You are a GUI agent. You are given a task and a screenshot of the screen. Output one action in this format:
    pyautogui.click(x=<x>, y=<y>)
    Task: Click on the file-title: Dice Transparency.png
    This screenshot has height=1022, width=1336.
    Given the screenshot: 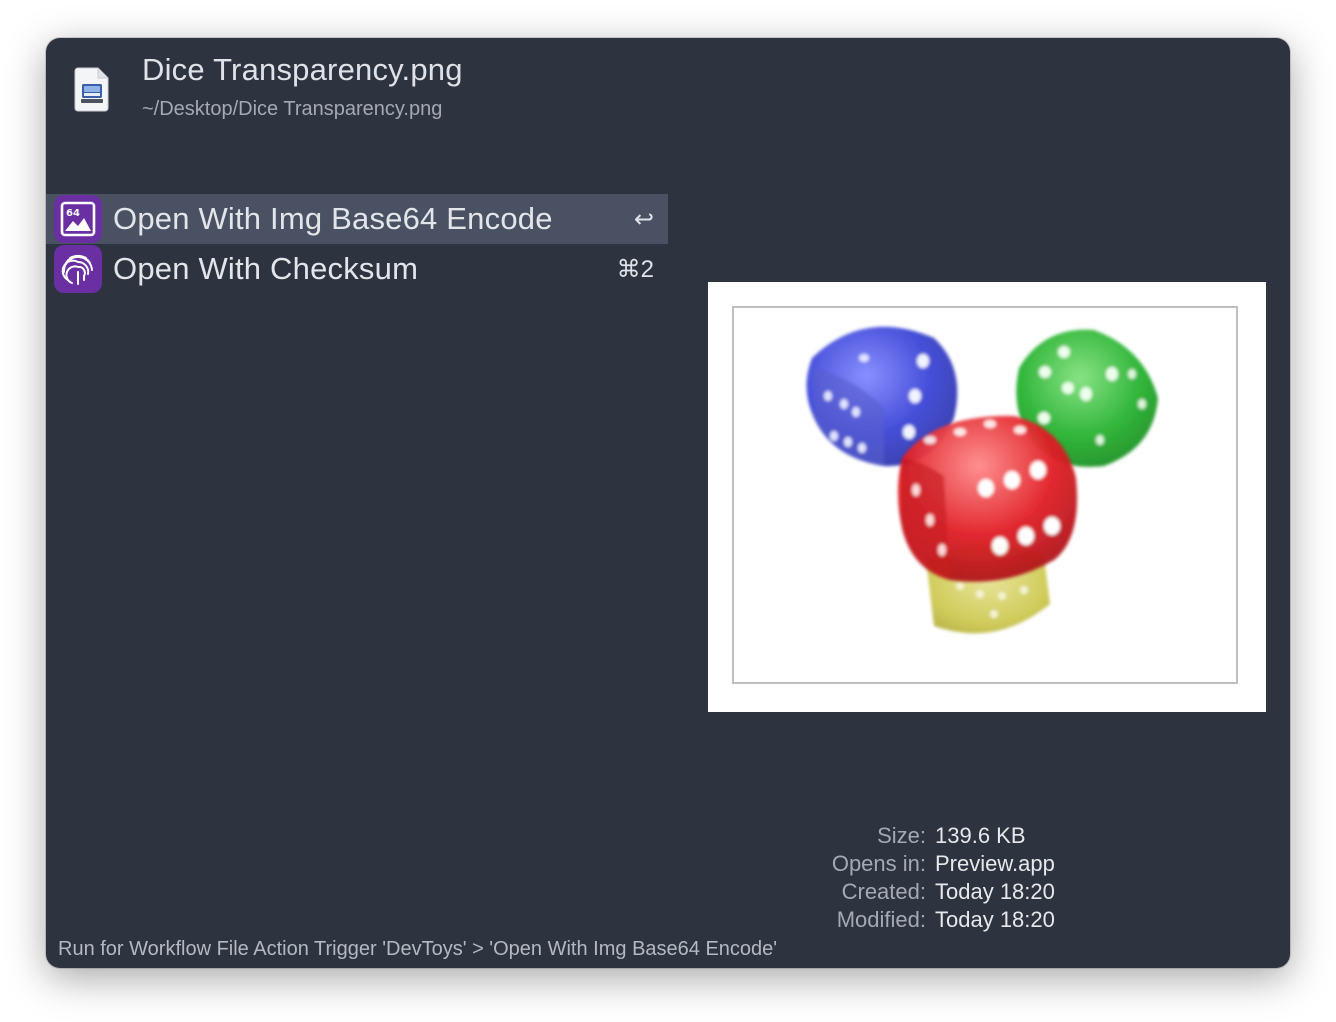 What is the action you would take?
    pyautogui.click(x=302, y=69)
    